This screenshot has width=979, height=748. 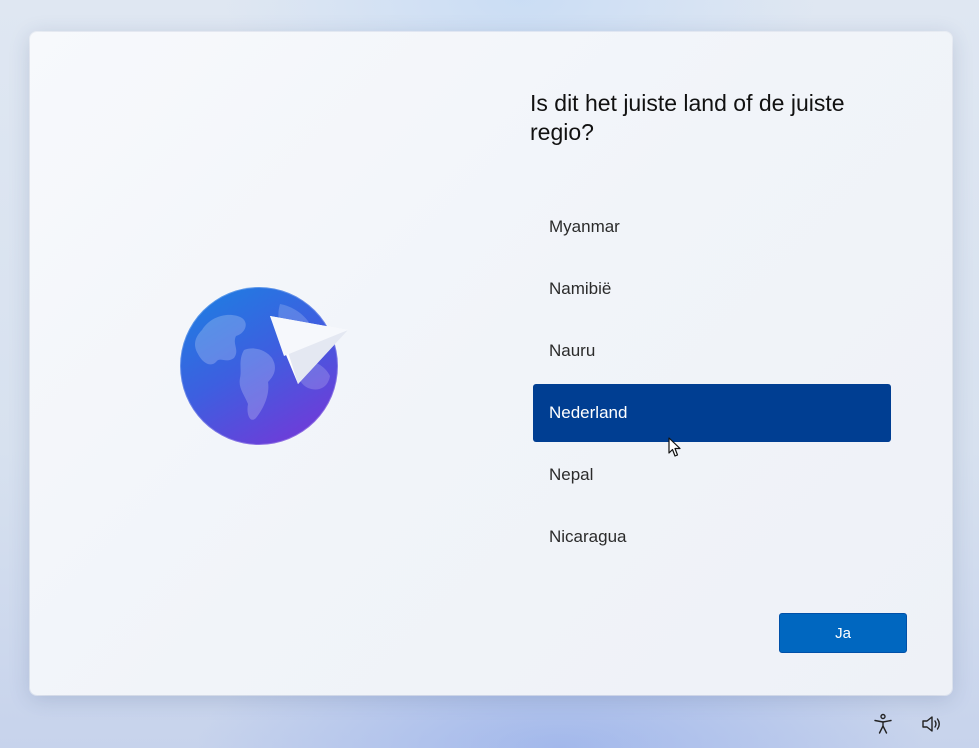 What do you see at coordinates (931, 724) in the screenshot?
I see `volume-icon` at bounding box center [931, 724].